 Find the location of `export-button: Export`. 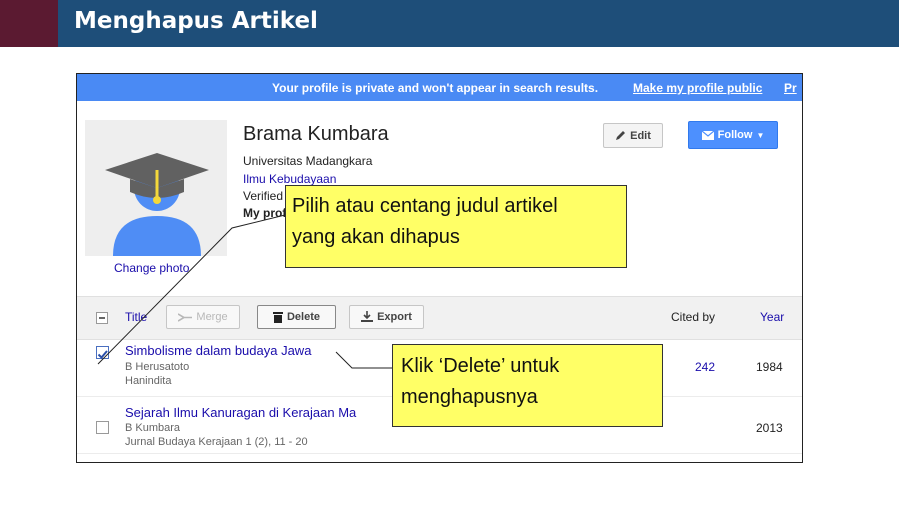

export-button: Export is located at coordinates (386, 317).